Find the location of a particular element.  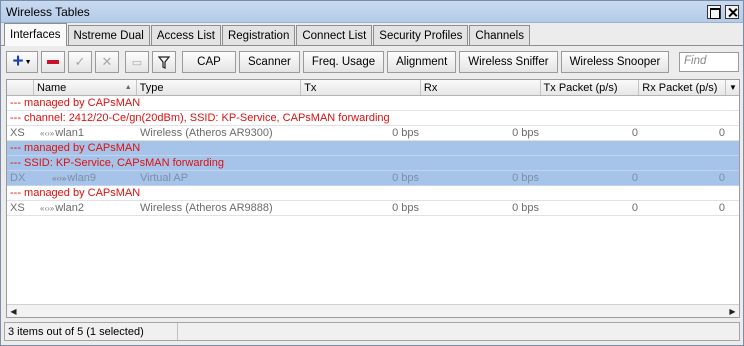

row-name: «‹›»wlan2 is located at coordinates (85, 208).